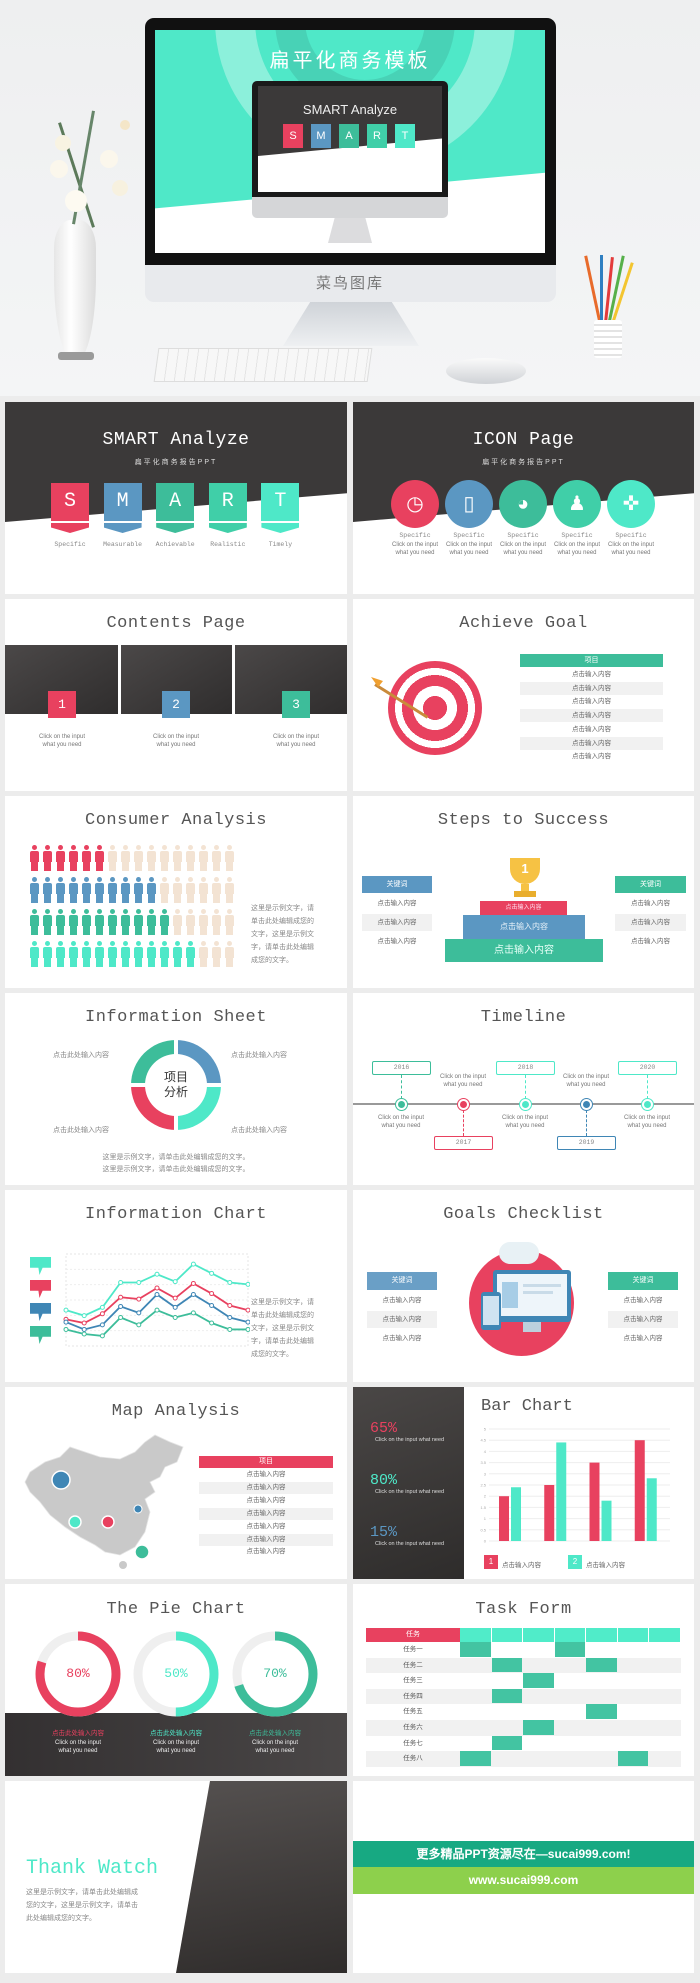 Image resolution: width=700 pixels, height=1983 pixels. Describe the element at coordinates (156, 1300) in the screenshot. I see `line-chart` at that location.